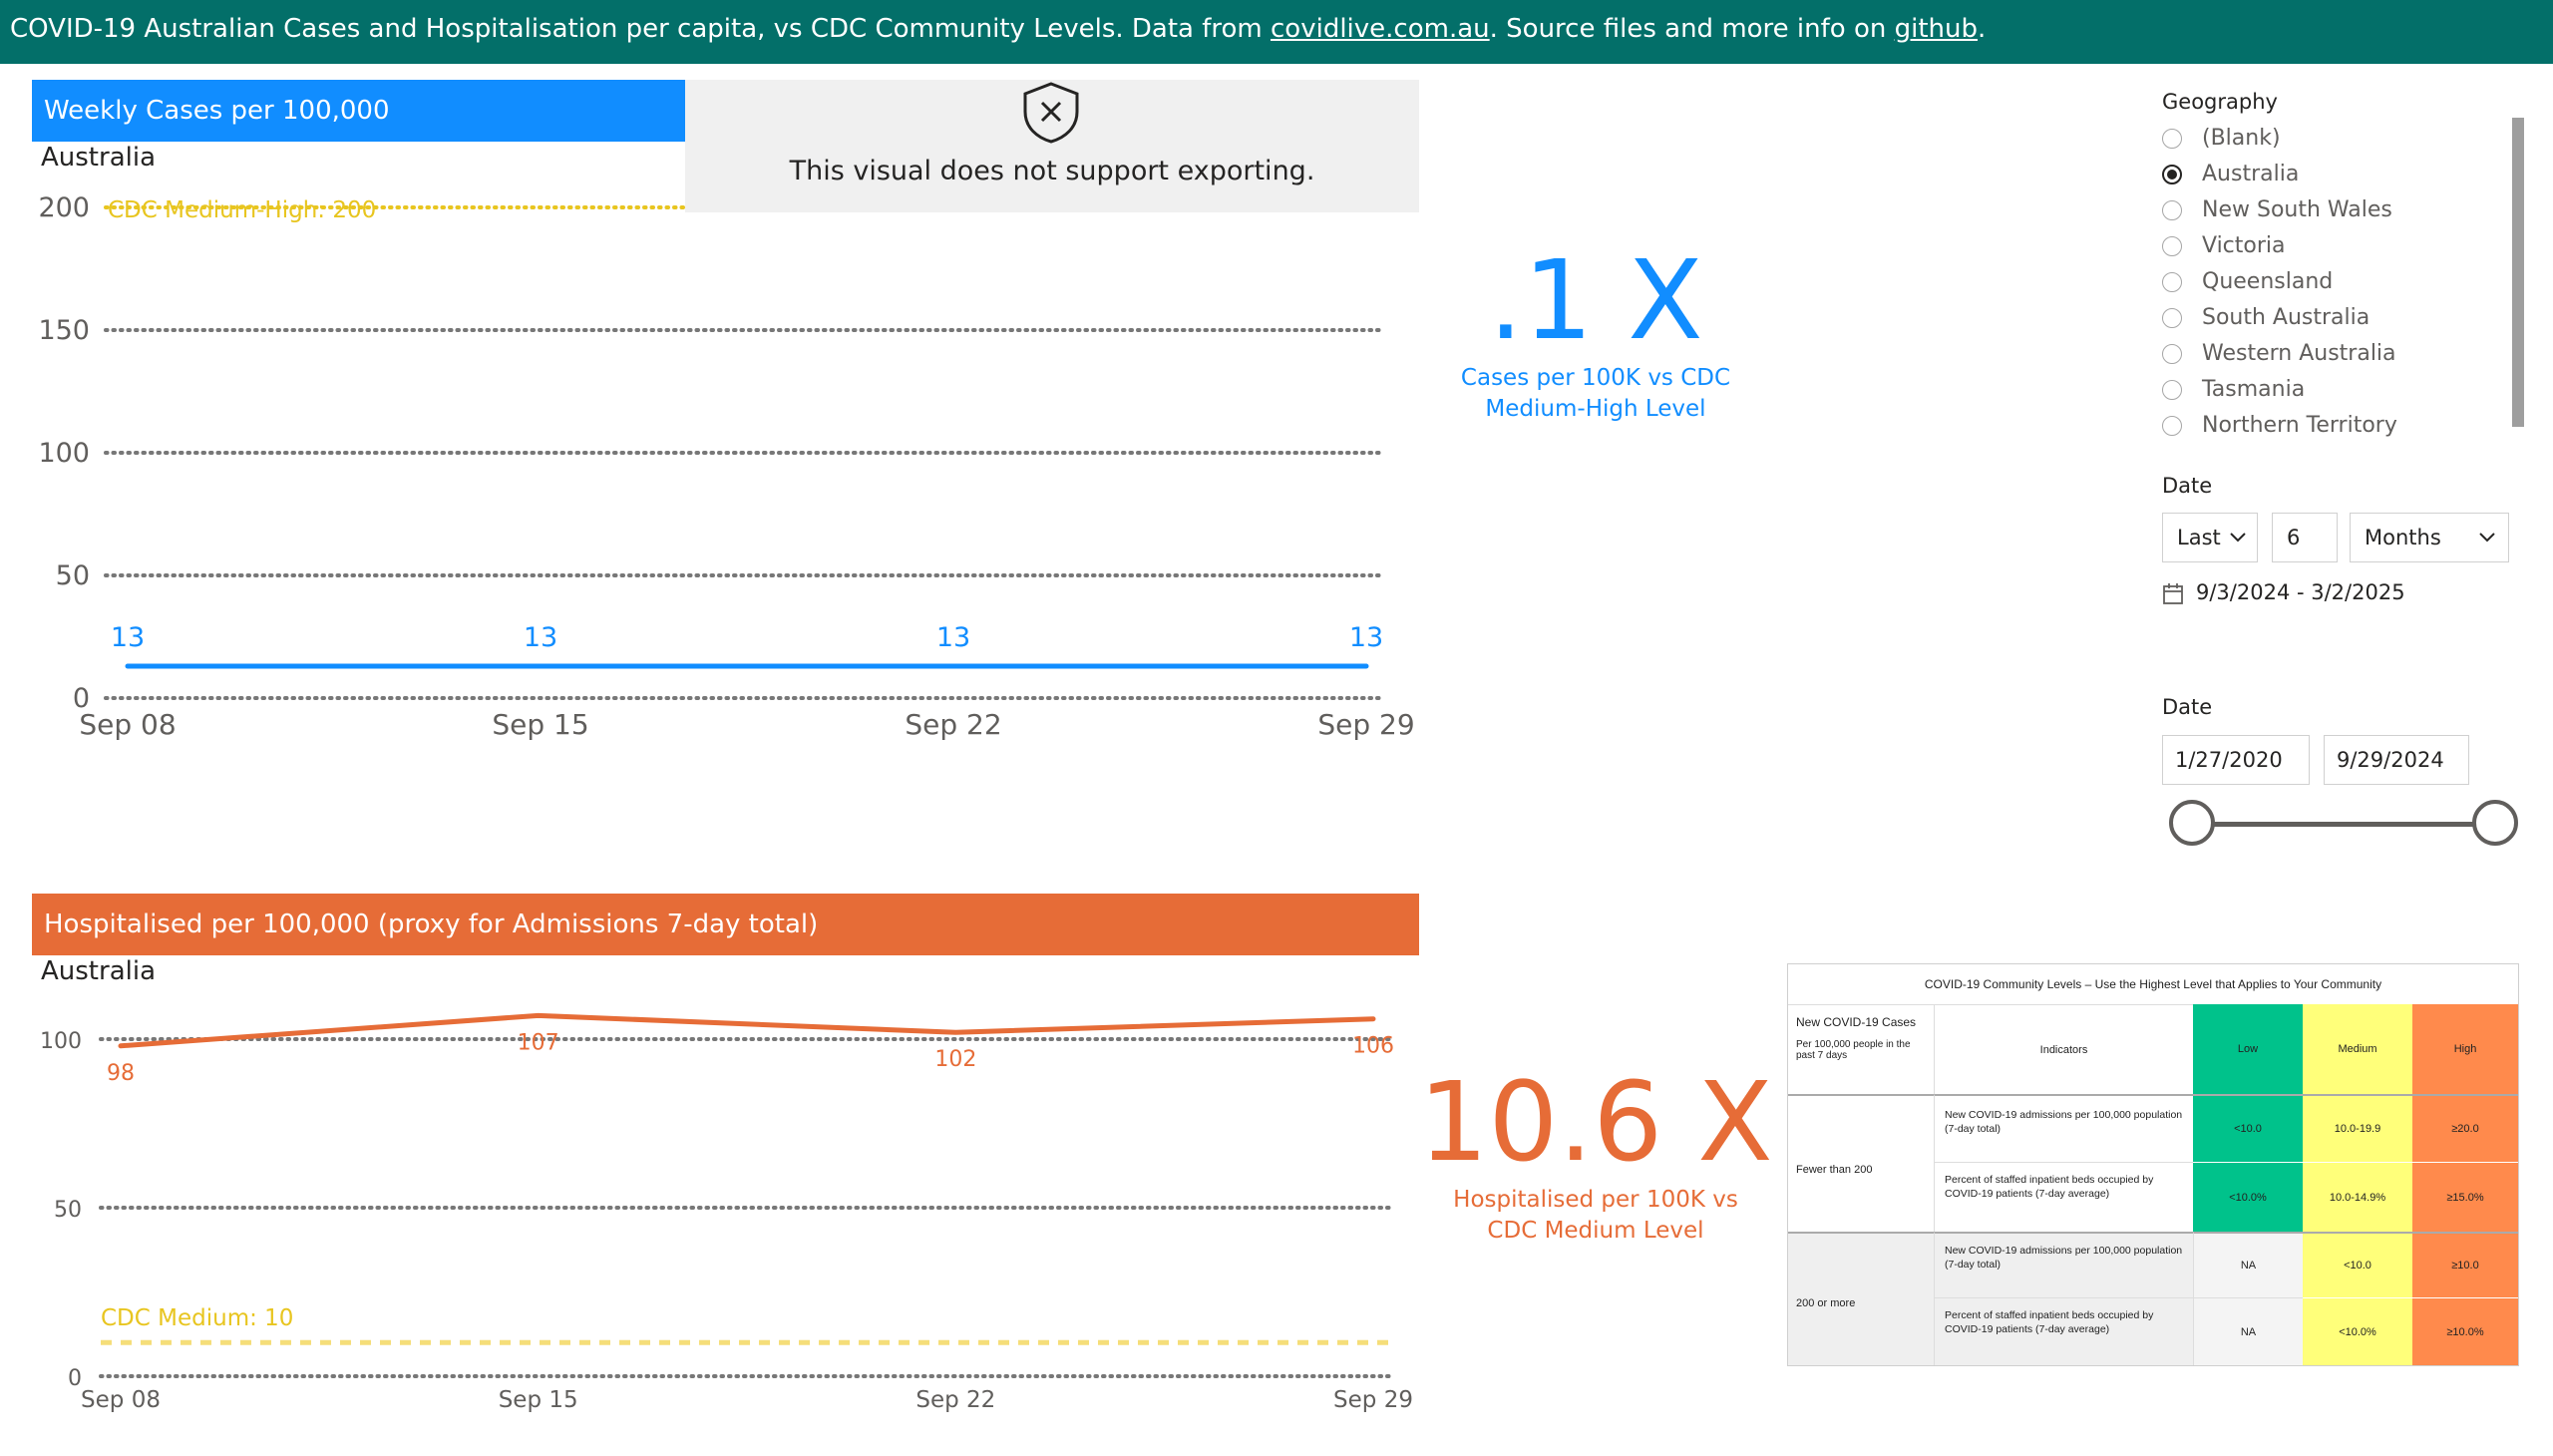  What do you see at coordinates (2229, 760) in the screenshot?
I see `date-start-value: 1/27/2020` at bounding box center [2229, 760].